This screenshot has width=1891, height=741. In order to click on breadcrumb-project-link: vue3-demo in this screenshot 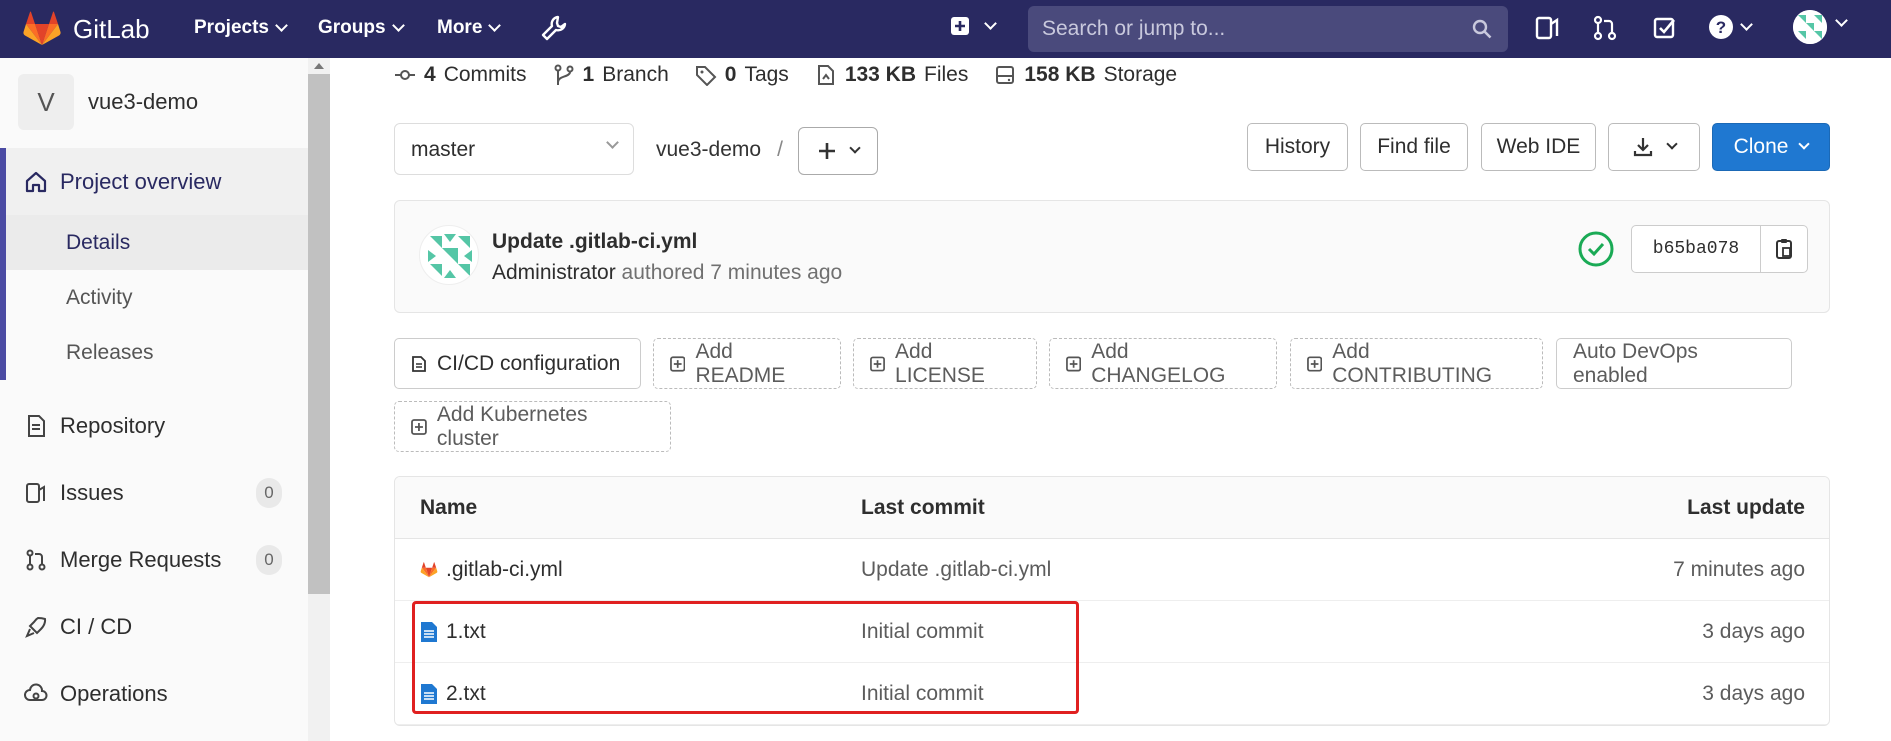, I will do `click(708, 149)`.